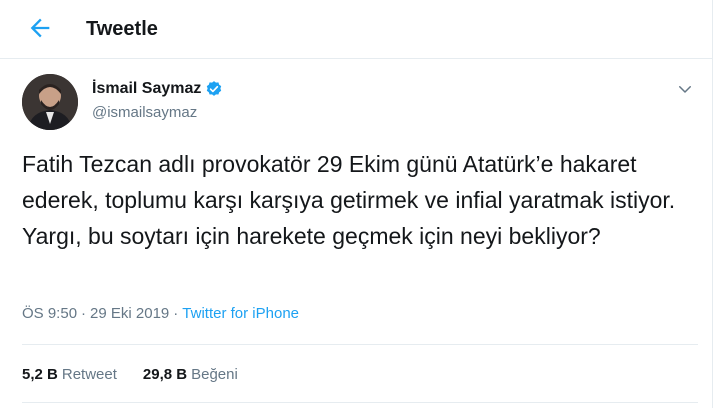 This screenshot has width=728, height=408. I want to click on author-name-row: İsmail Saymaz, so click(157, 89).